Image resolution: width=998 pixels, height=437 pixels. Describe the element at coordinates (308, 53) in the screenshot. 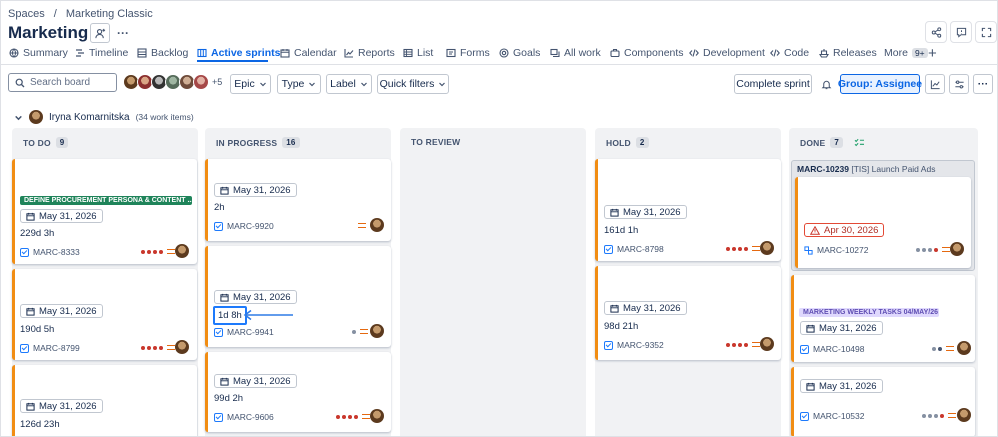

I see `tab-calendar: Calendar` at that location.